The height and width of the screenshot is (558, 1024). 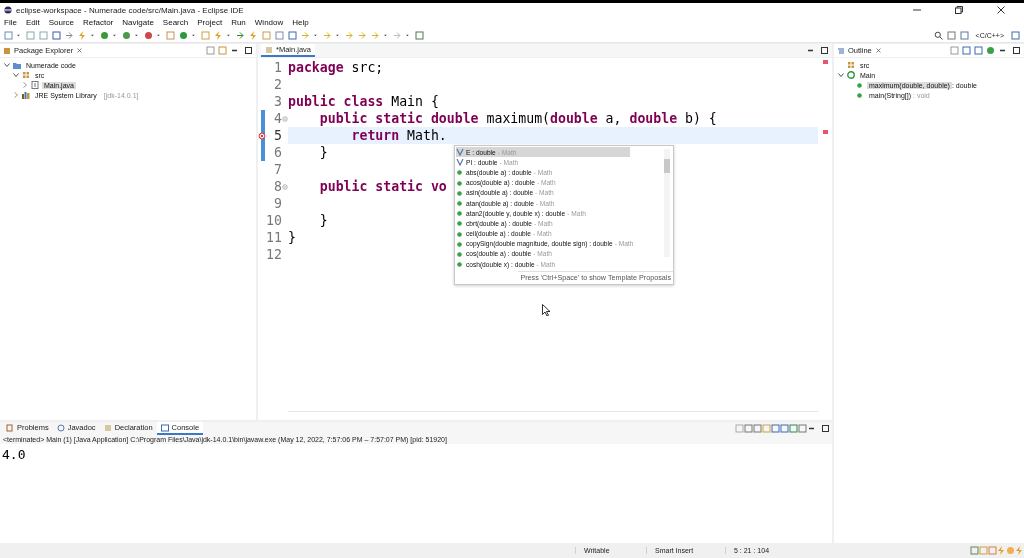 I want to click on line-number: 11, so click(x=274, y=237).